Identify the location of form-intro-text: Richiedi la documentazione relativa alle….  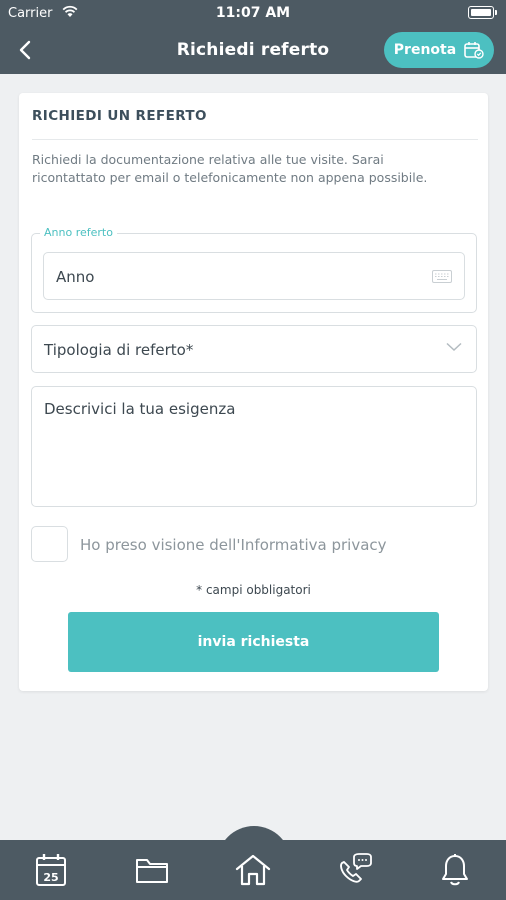
(230, 168).